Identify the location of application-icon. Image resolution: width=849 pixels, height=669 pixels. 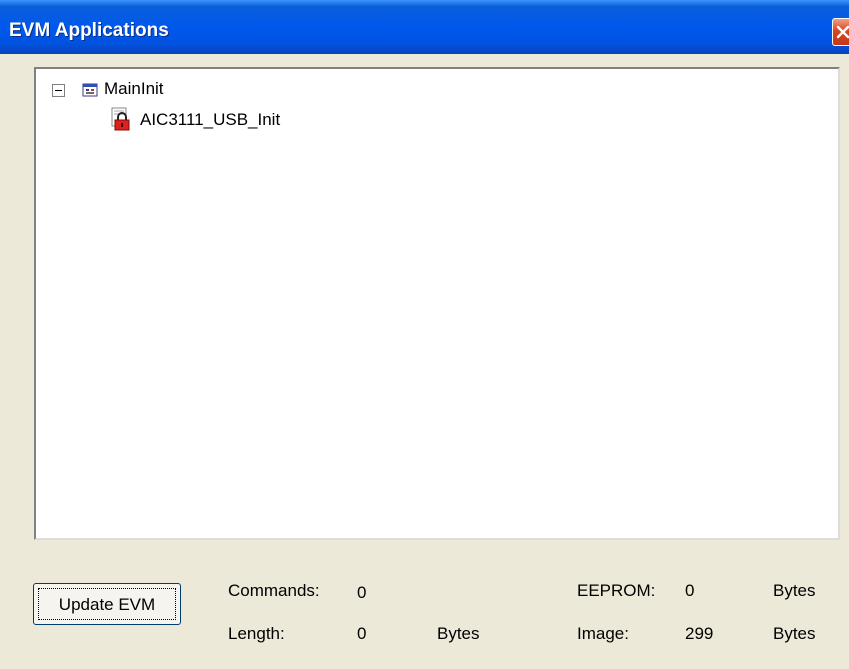
(90, 90).